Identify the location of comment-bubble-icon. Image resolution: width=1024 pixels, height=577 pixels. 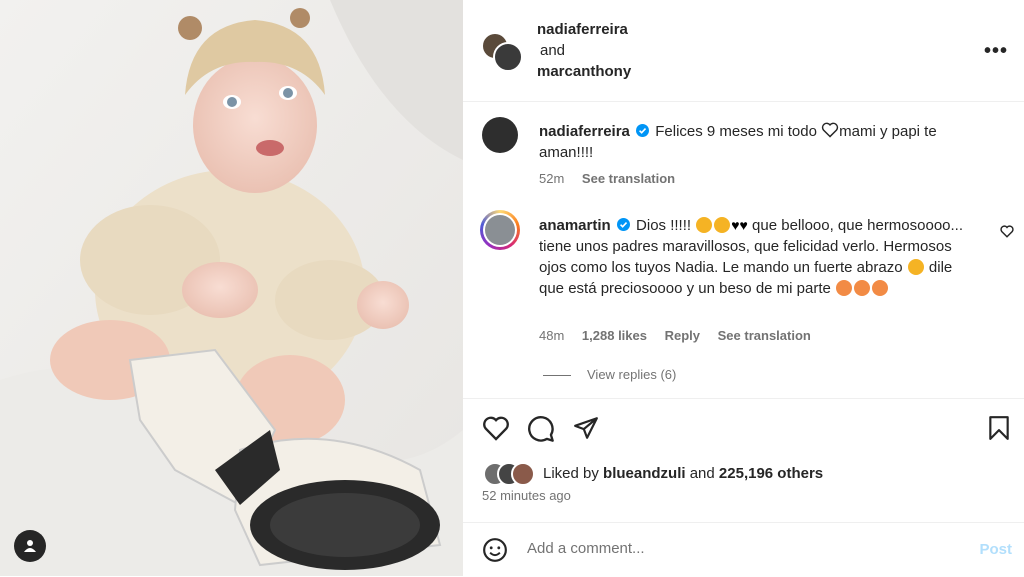
(541, 431).